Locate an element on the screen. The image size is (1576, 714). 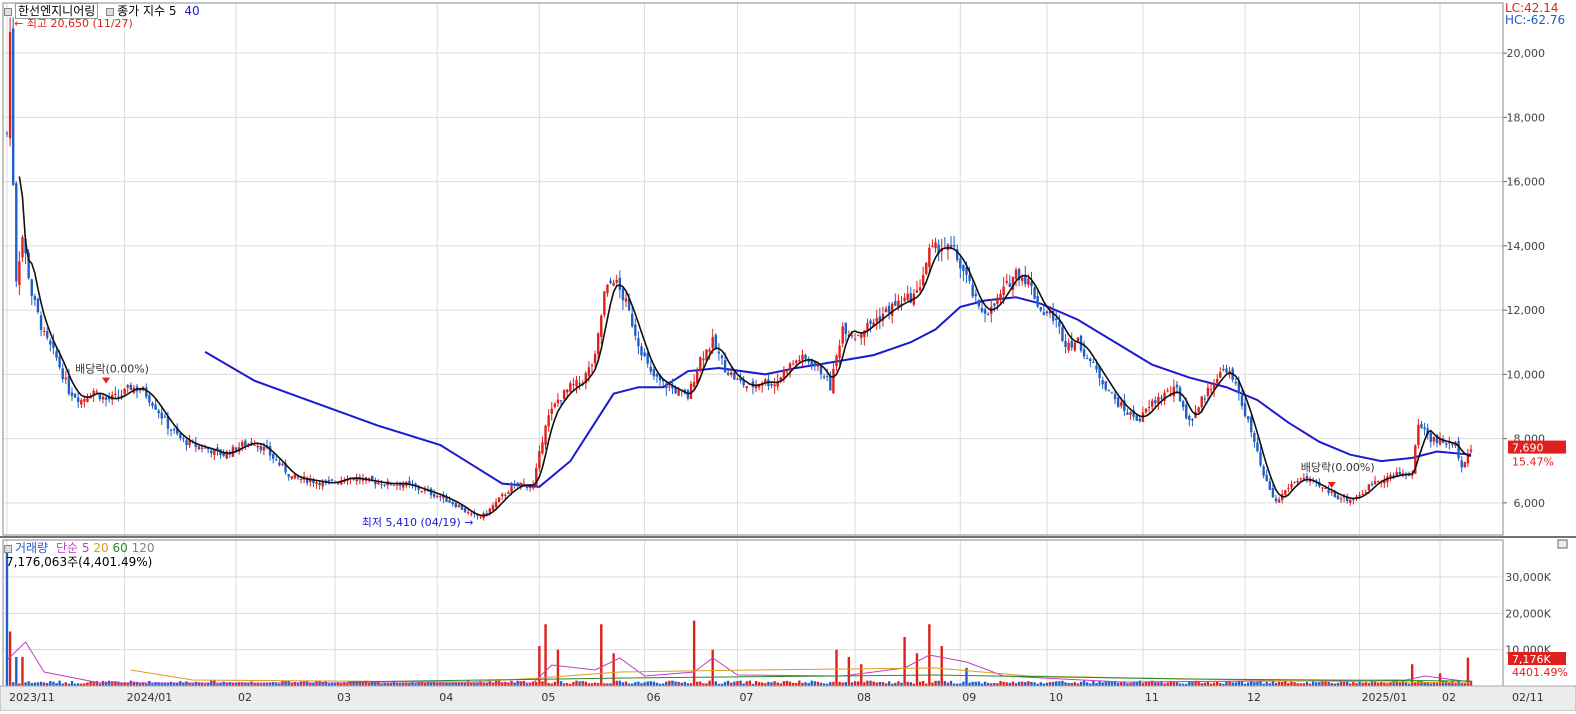
volume-box-icon is located at coordinates (8, 548).